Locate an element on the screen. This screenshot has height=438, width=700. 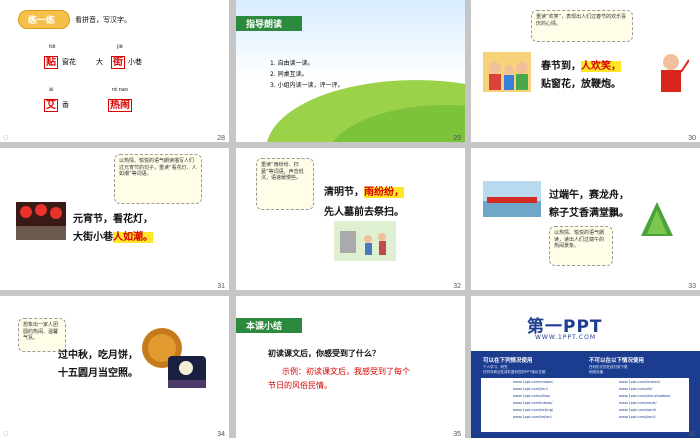
summary-answer-line-2: 节日的风俗民情。 is located at coordinates (300, 385).